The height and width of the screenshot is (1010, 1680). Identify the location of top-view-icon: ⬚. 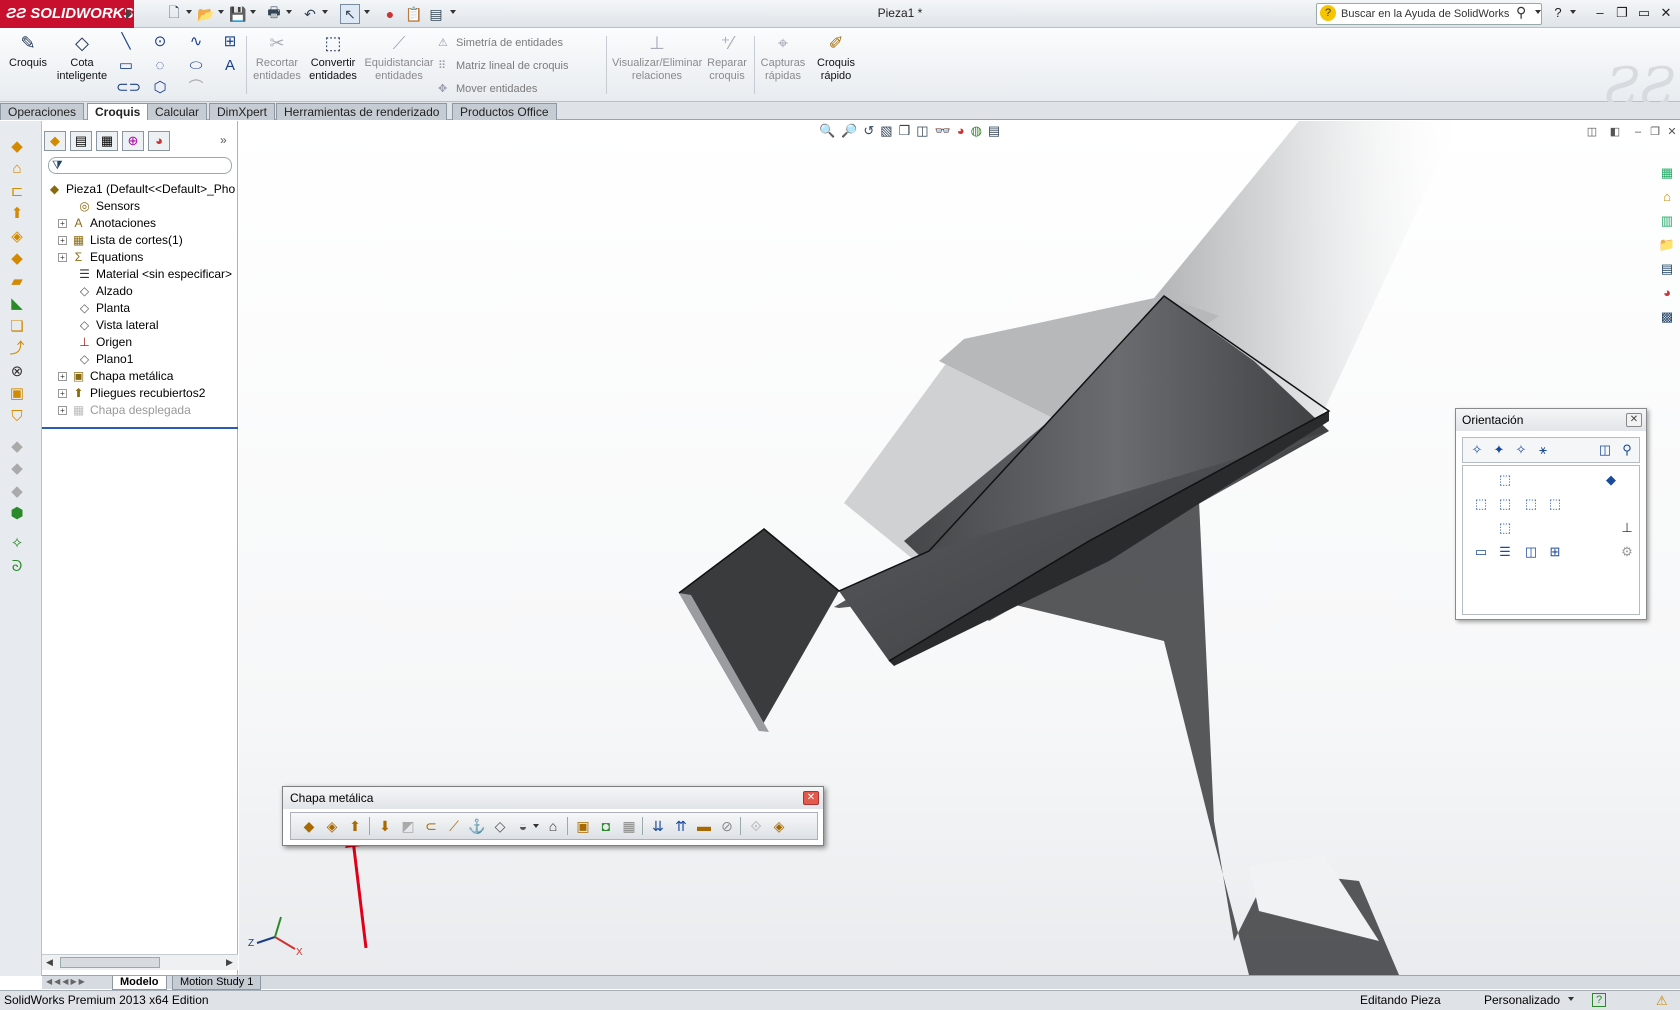
(1505, 480).